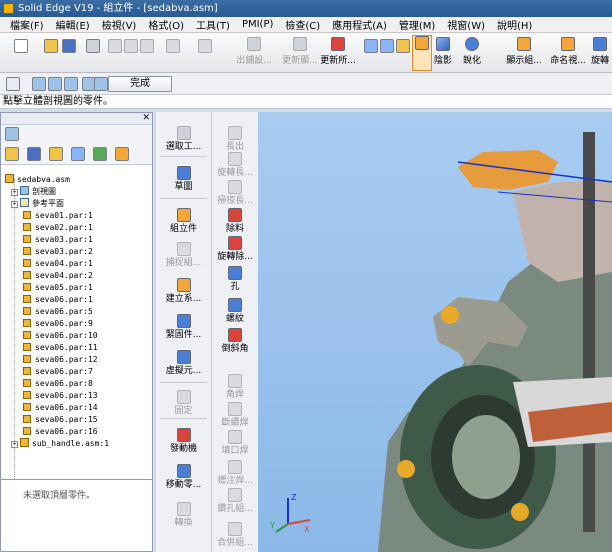 This screenshot has height=552, width=612. I want to click on tree-root: sedabva.asm, so click(37, 180).